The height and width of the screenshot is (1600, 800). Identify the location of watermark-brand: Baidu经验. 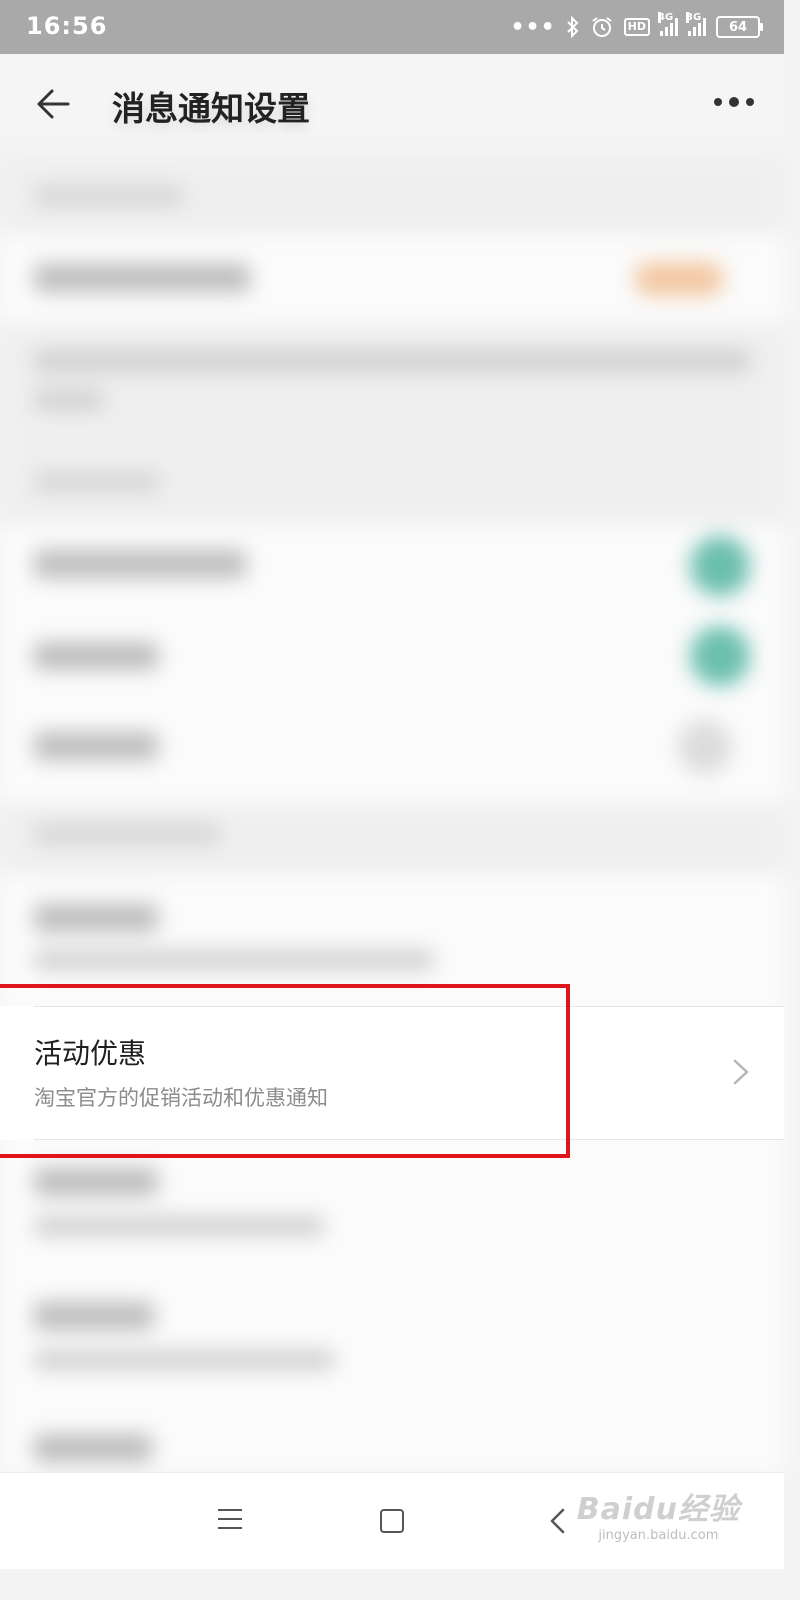
(658, 1509).